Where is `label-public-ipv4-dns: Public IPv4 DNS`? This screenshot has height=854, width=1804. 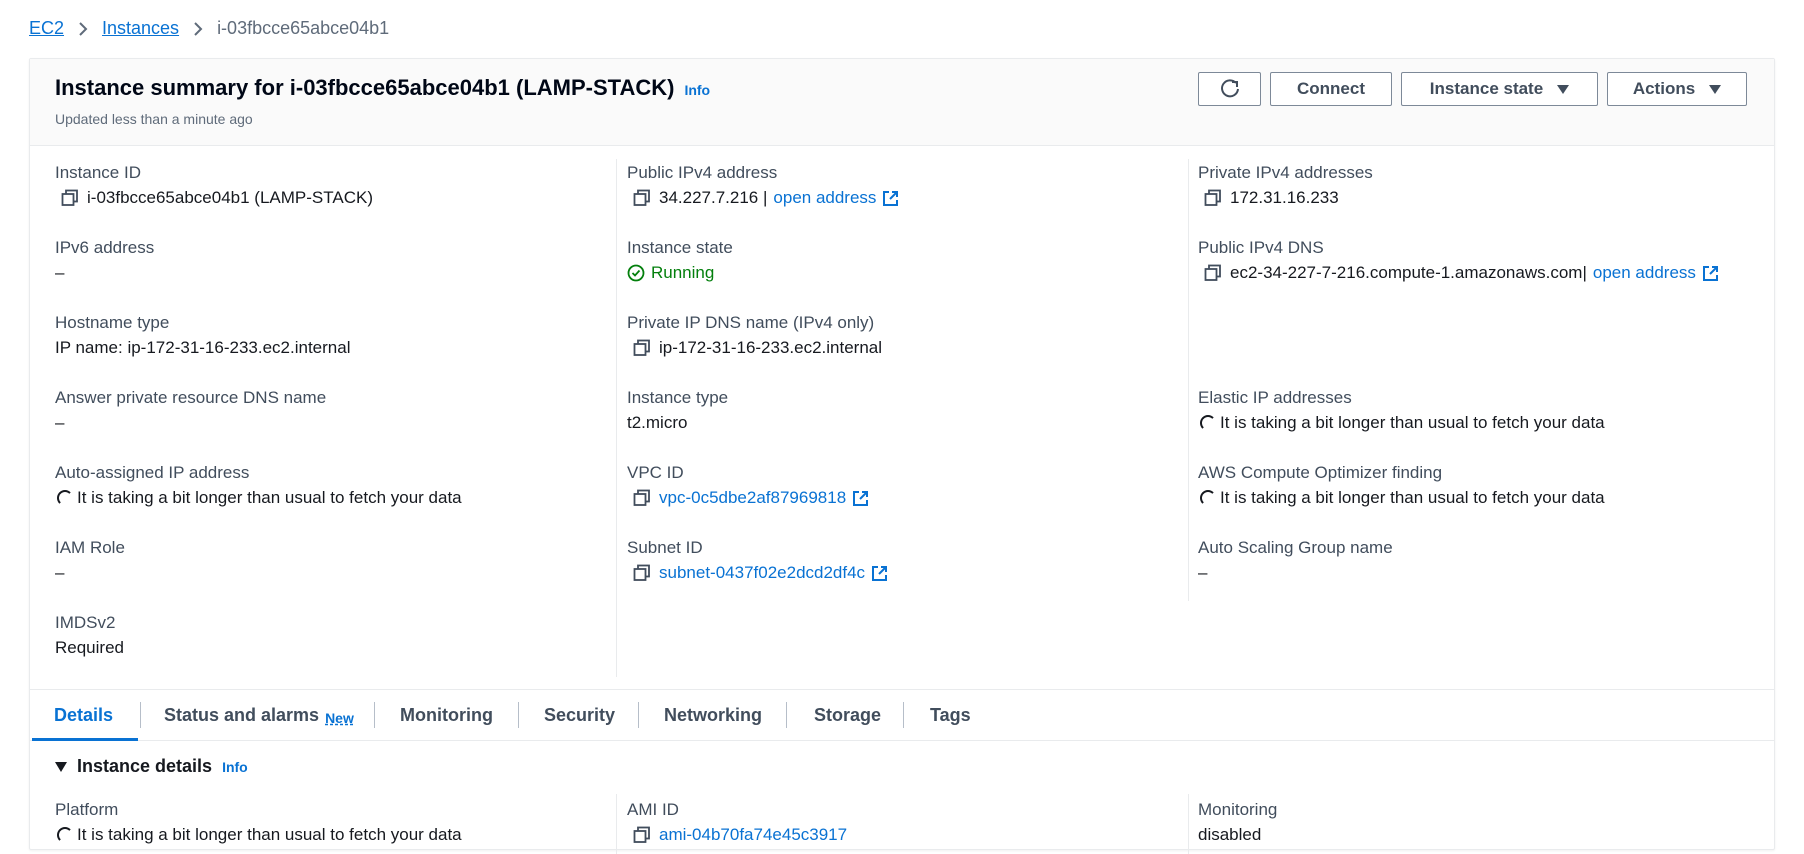
label-public-ipv4-dns: Public IPv4 DNS is located at coordinates (1261, 247).